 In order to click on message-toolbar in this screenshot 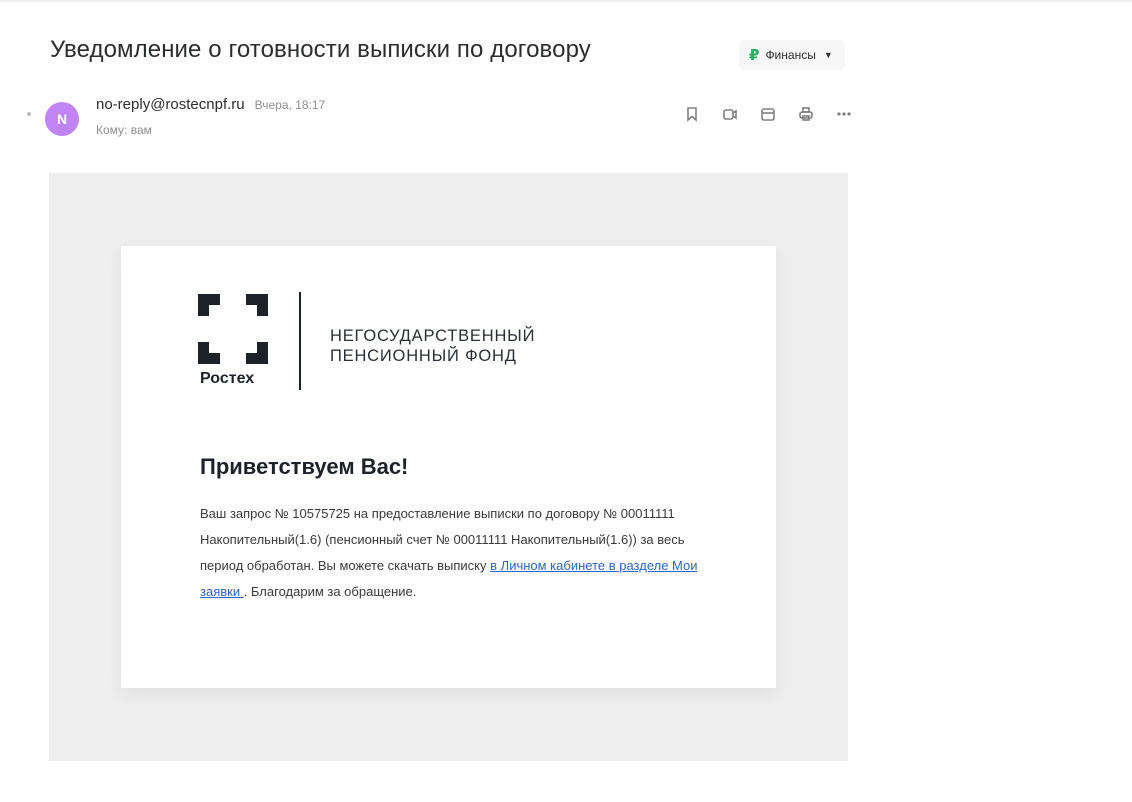, I will do `click(768, 114)`.